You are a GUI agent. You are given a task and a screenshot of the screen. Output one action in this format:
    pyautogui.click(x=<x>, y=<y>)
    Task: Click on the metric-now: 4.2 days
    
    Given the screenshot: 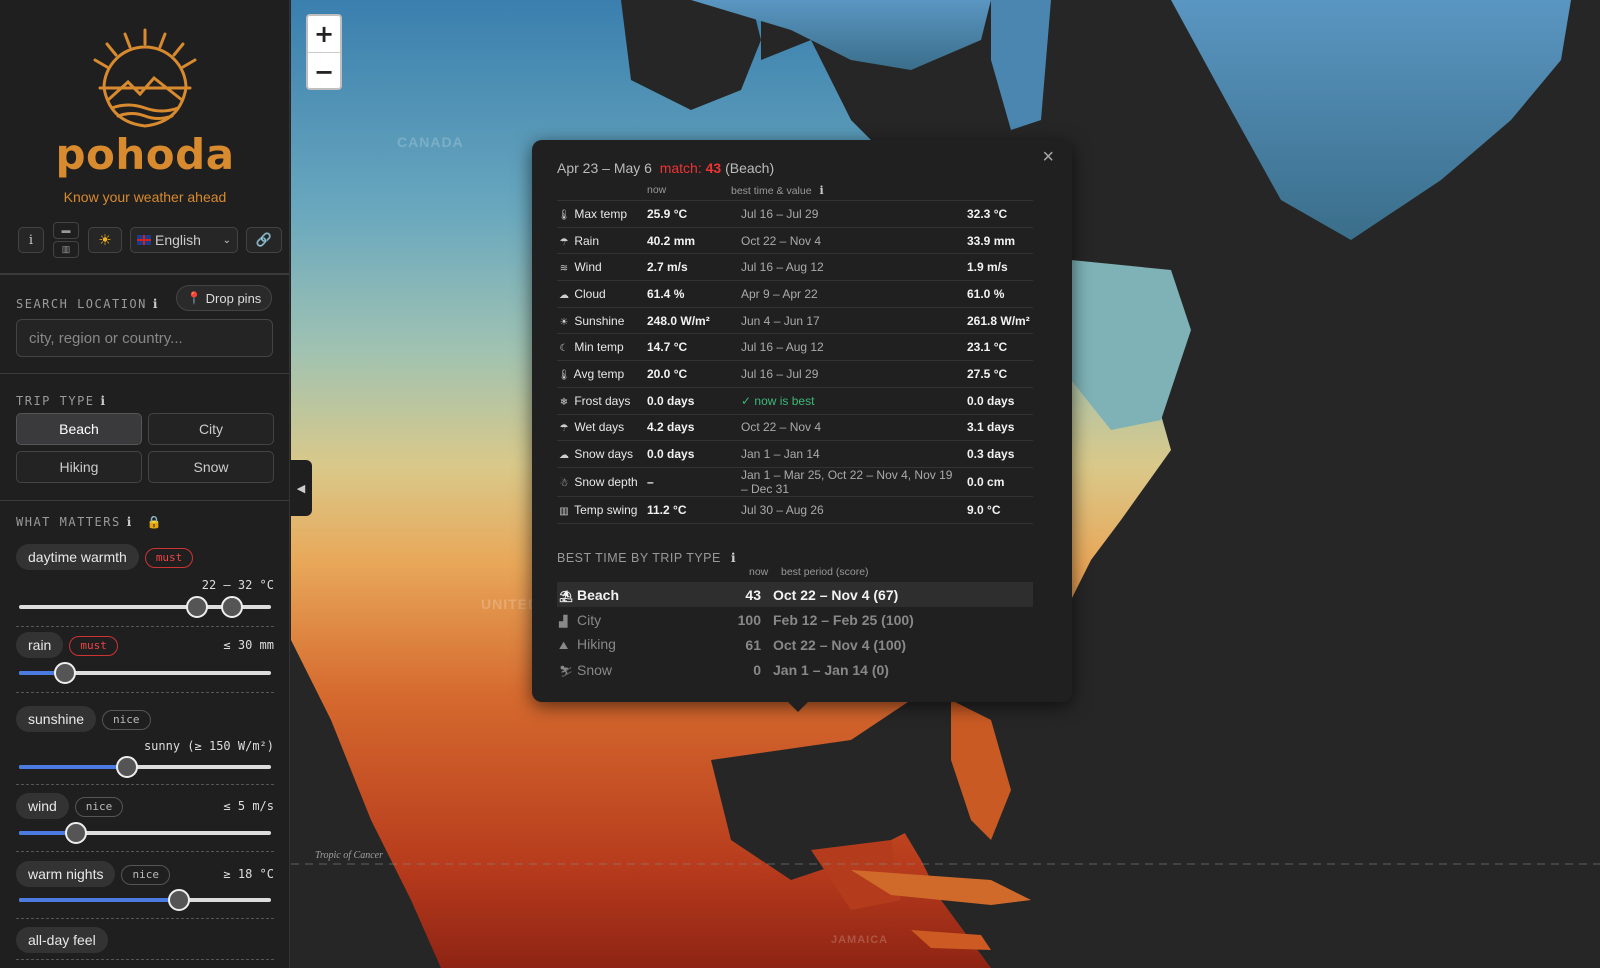 What is the action you would take?
    pyautogui.click(x=694, y=427)
    